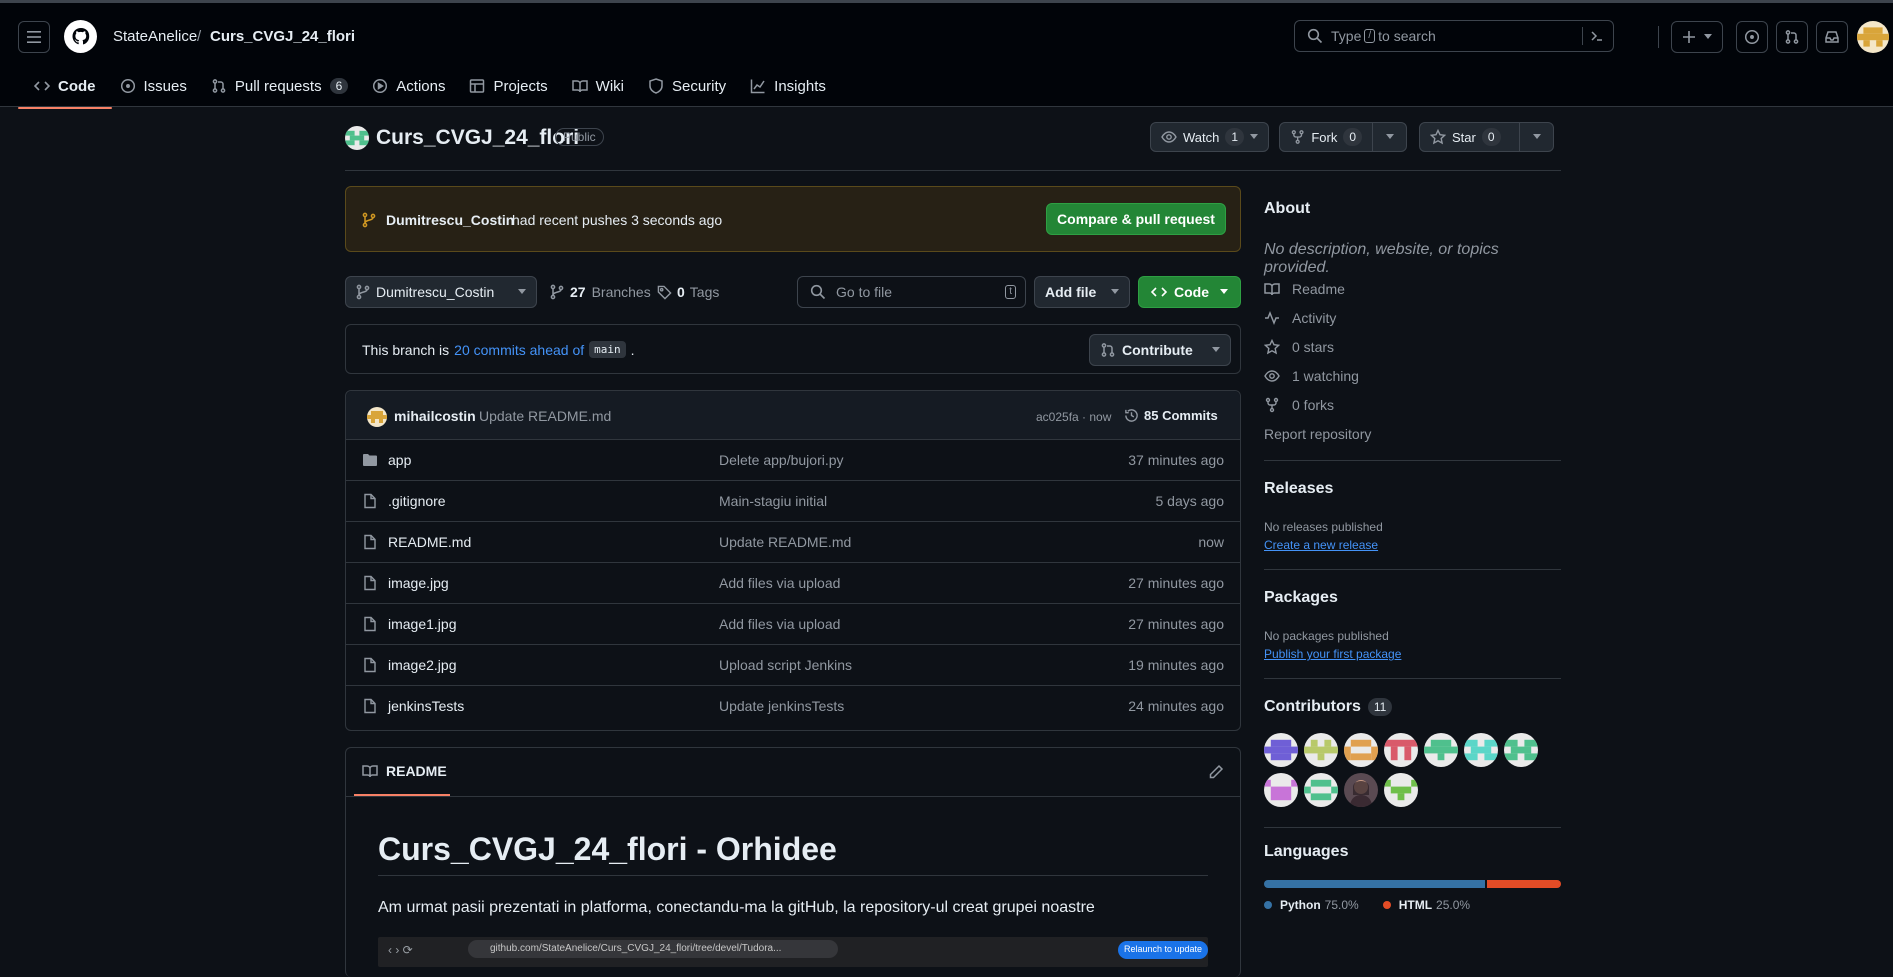  What do you see at coordinates (441, 292) in the screenshot?
I see `branch-select-button: Dumitrescu_Costin` at bounding box center [441, 292].